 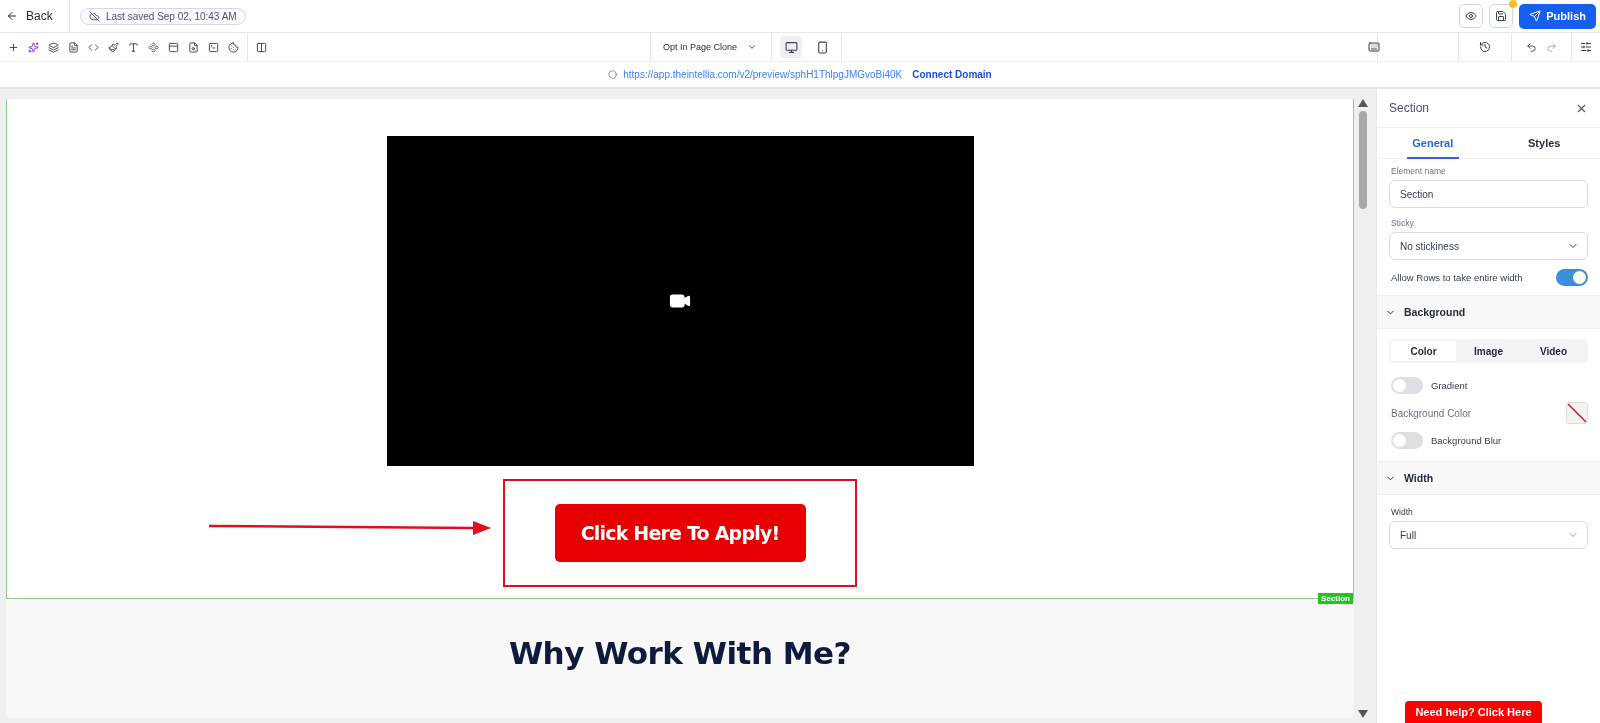 I want to click on brush-icon, so click(x=113, y=47).